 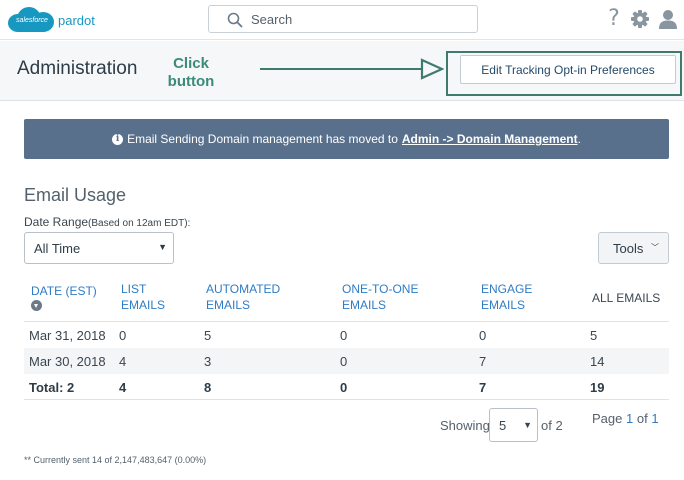 I want to click on salesforce-cloud-icon: salesforce, so click(x=31, y=20).